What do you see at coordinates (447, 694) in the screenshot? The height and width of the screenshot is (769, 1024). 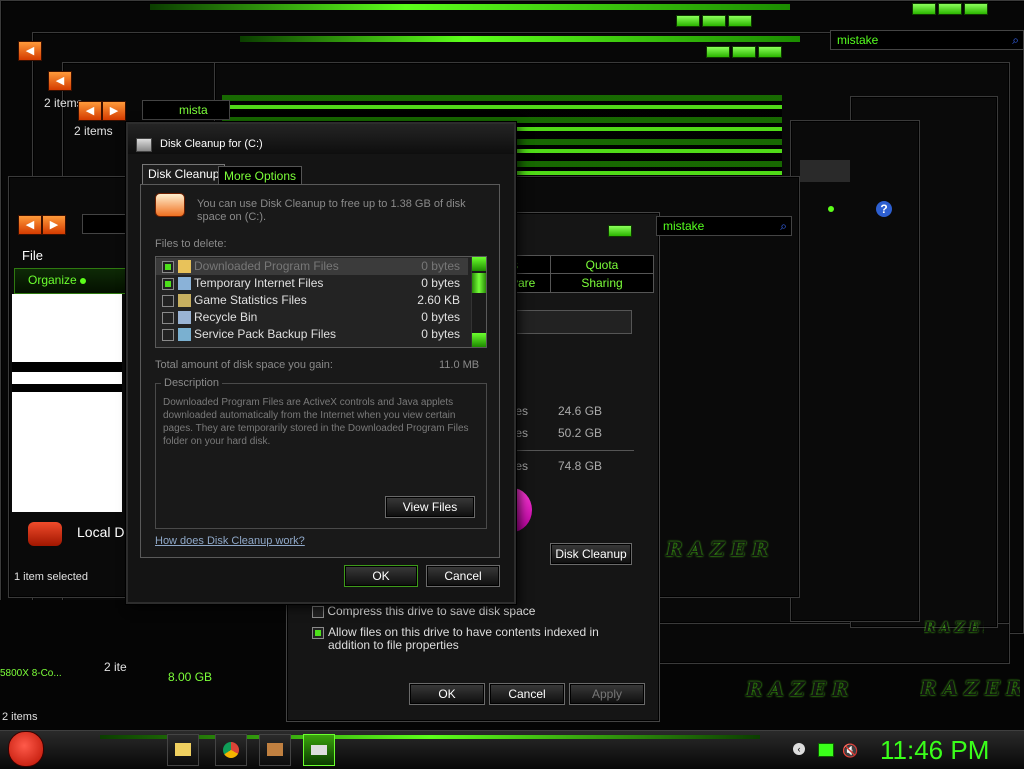 I see `properties-ok-button: OK` at bounding box center [447, 694].